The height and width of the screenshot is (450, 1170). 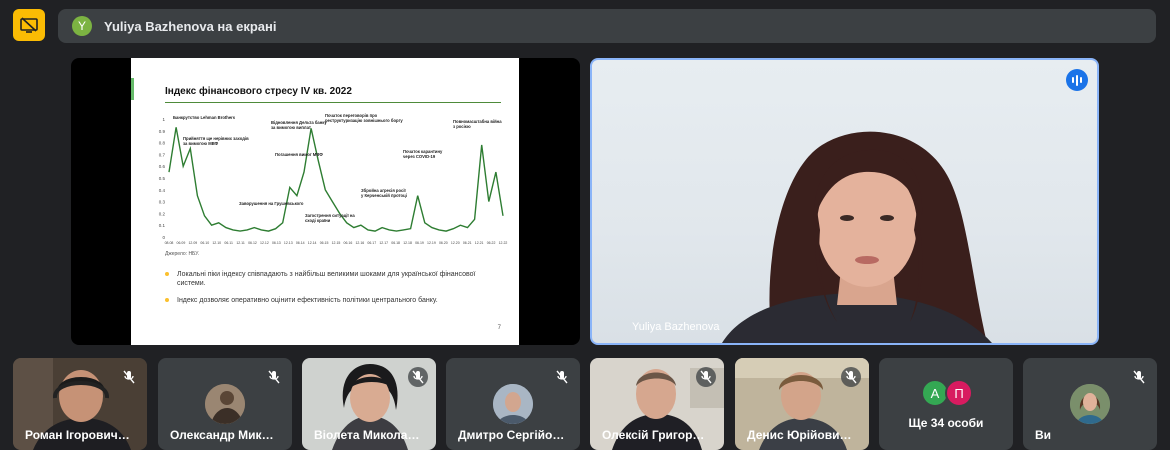 I want to click on presenting-status-text: Yuliya Bazhenova на екрані, so click(x=190, y=26).